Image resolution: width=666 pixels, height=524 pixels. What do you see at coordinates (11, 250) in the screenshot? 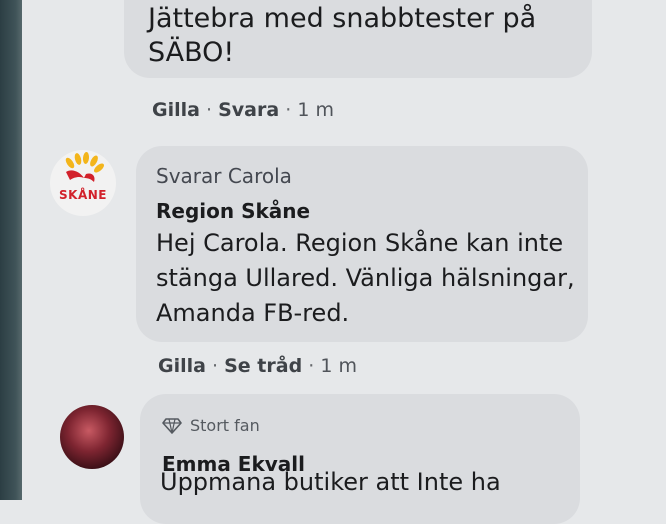
I see `screen-bezel` at bounding box center [11, 250].